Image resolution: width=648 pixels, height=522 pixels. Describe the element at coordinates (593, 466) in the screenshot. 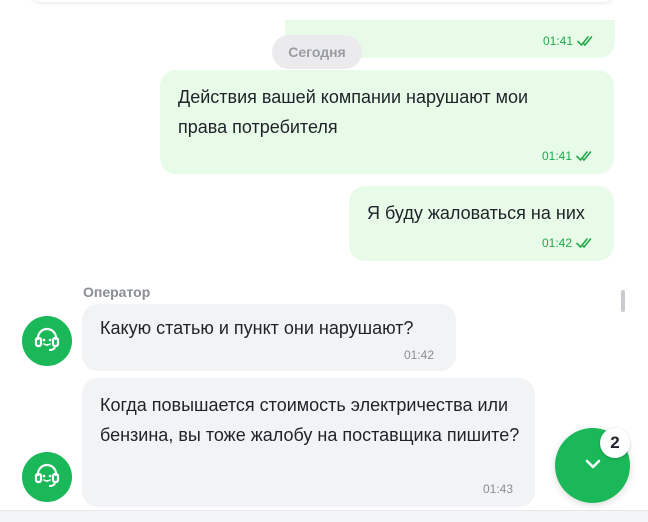

I see `chevron-down-icon` at that location.